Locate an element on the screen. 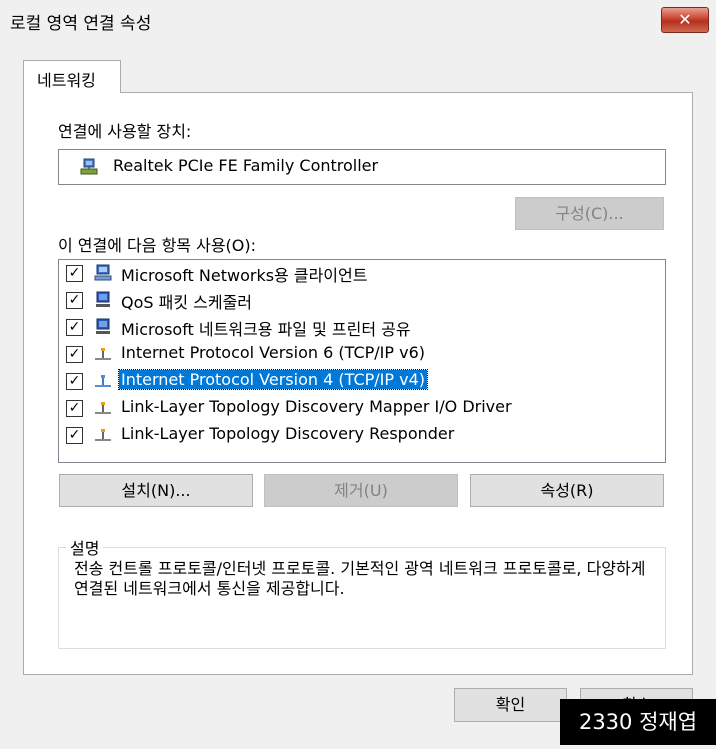  item-label: Microsoft Networks용 클라이언트 is located at coordinates (244, 275).